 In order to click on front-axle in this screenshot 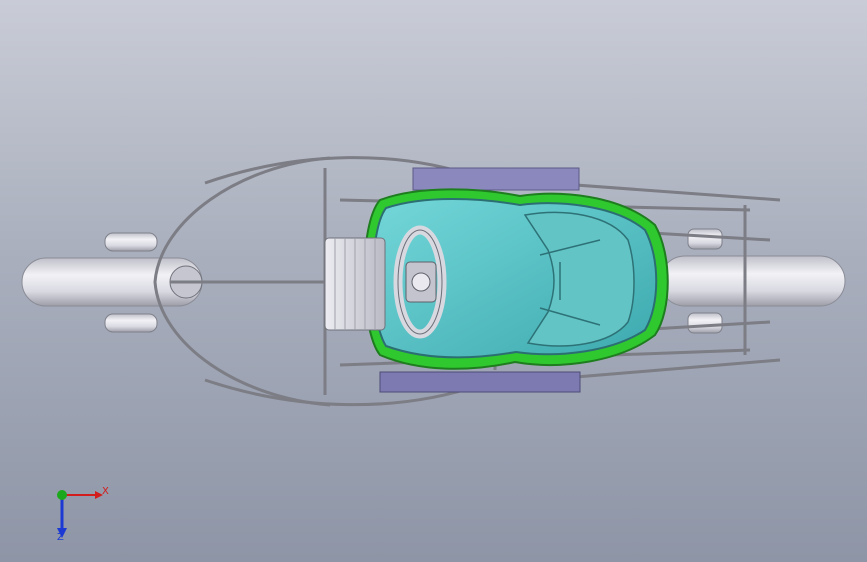, I will do `click(752, 281)`.